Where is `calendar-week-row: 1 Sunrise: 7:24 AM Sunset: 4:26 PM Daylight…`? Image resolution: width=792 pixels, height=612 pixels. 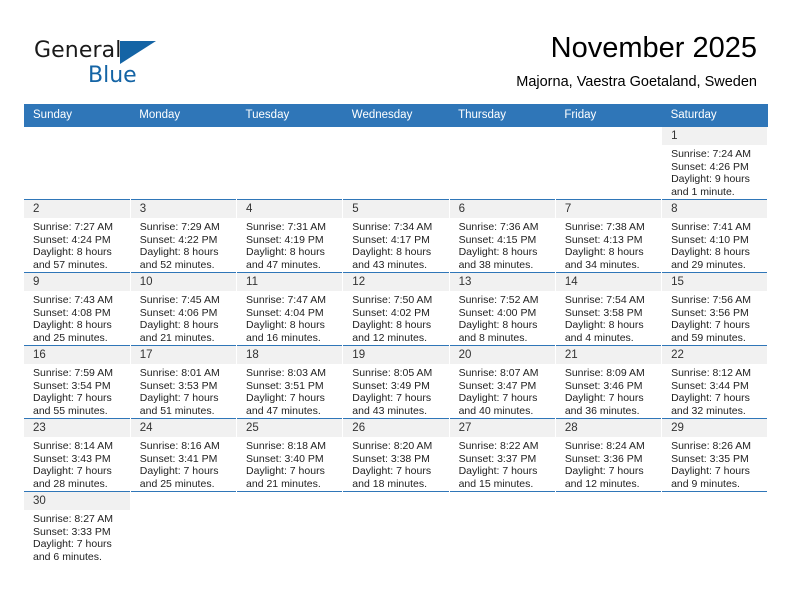 calendar-week-row: 1 Sunrise: 7:24 AM Sunset: 4:26 PM Daylight… is located at coordinates (396, 163).